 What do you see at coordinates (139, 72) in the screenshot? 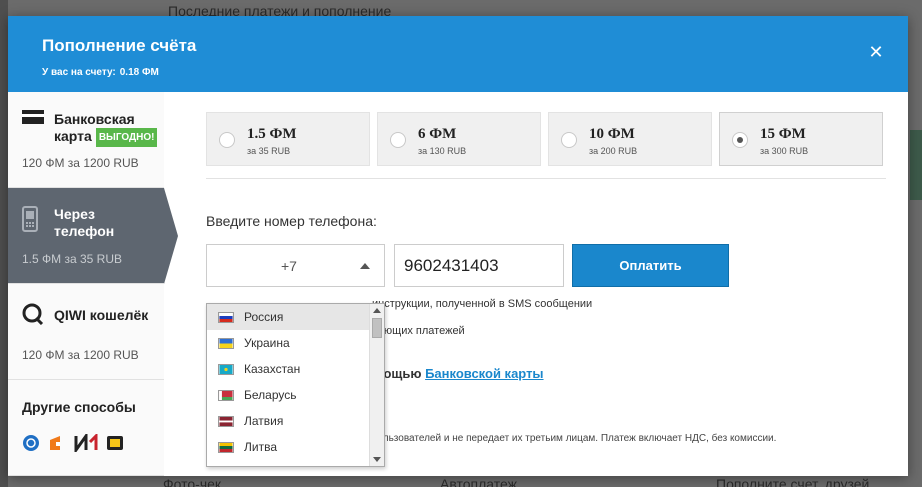
I see `balance-value: 0.18 ФМ` at bounding box center [139, 72].